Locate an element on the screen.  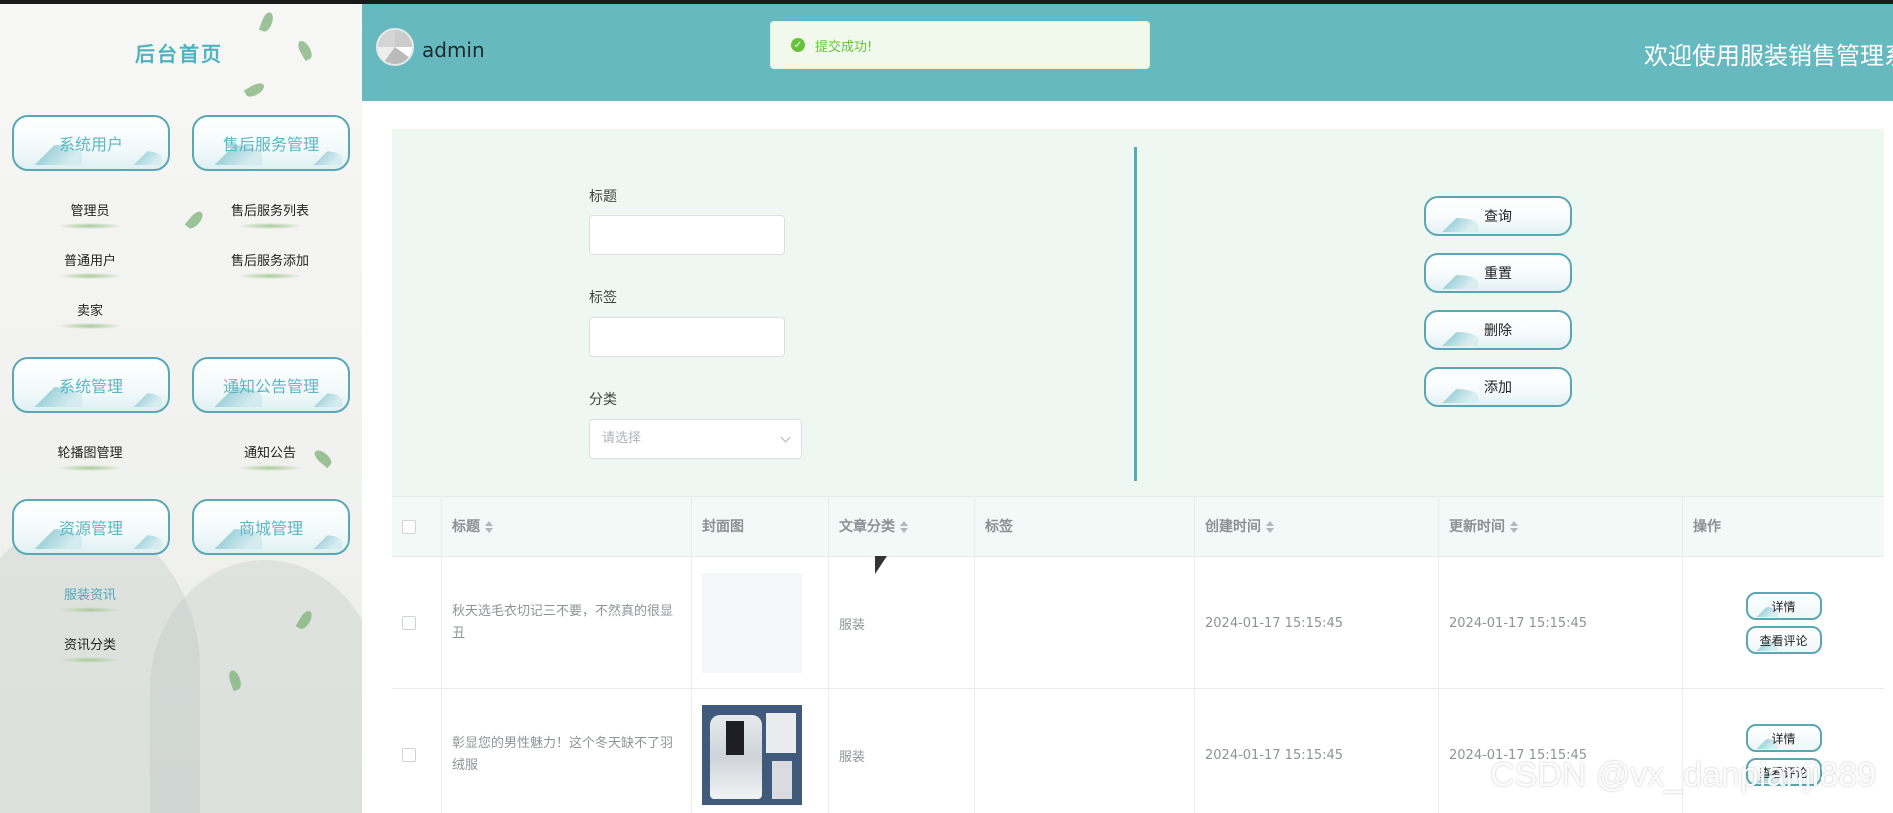
menu-group-system-manage: 系统管理 is located at coordinates (91, 385).